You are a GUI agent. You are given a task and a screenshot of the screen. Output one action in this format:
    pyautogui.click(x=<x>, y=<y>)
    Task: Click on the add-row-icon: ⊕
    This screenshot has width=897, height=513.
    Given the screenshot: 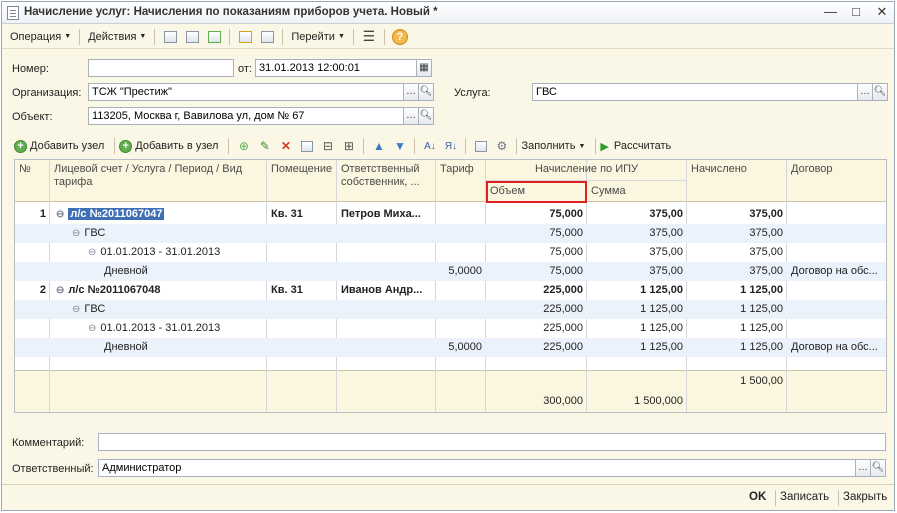 What is the action you would take?
    pyautogui.click(x=243, y=146)
    